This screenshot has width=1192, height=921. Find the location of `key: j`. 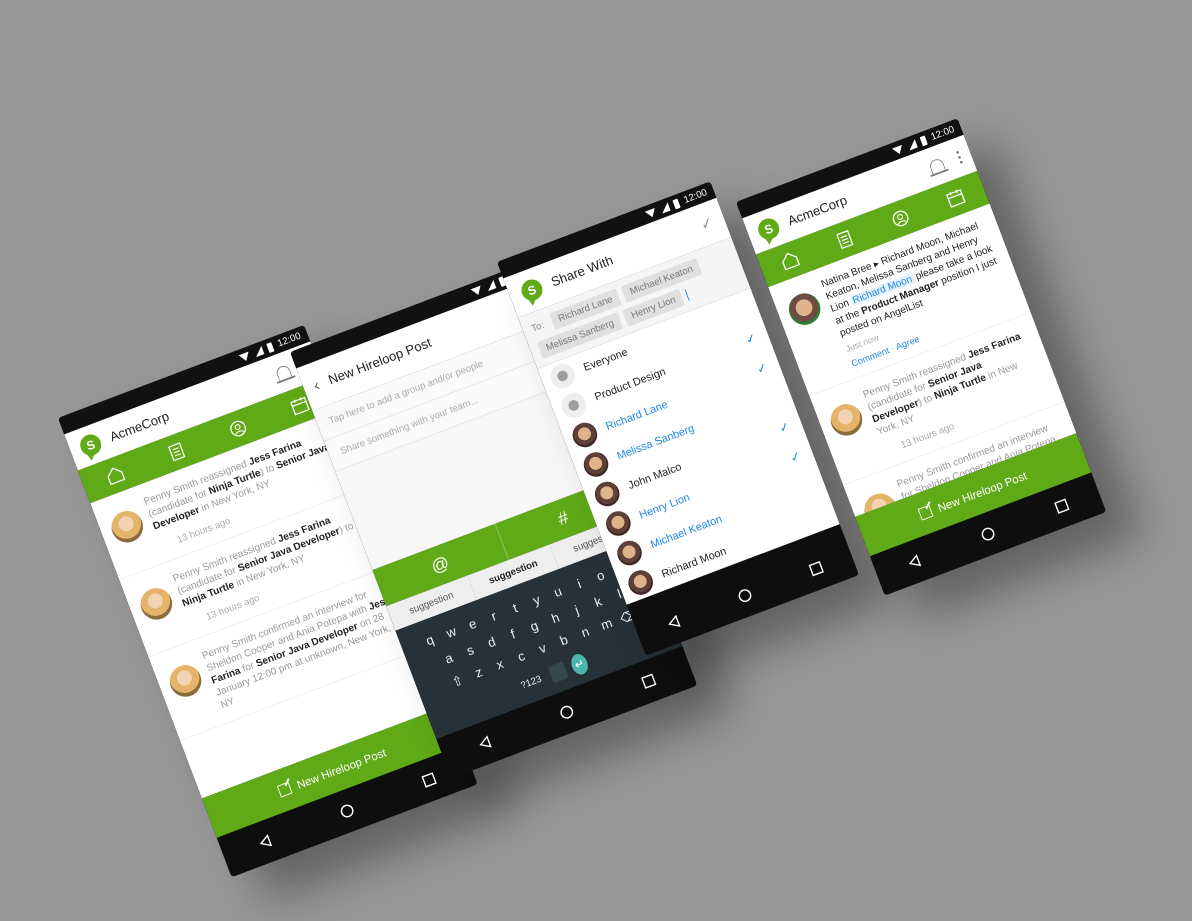

key: j is located at coordinates (577, 611).